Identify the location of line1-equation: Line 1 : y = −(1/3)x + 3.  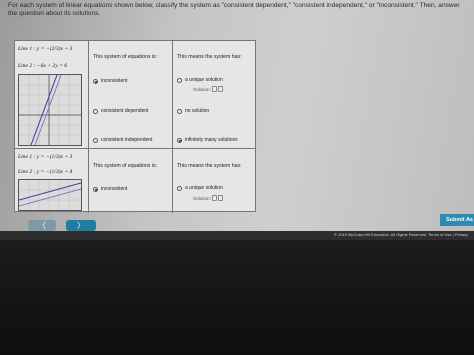
(45, 157).